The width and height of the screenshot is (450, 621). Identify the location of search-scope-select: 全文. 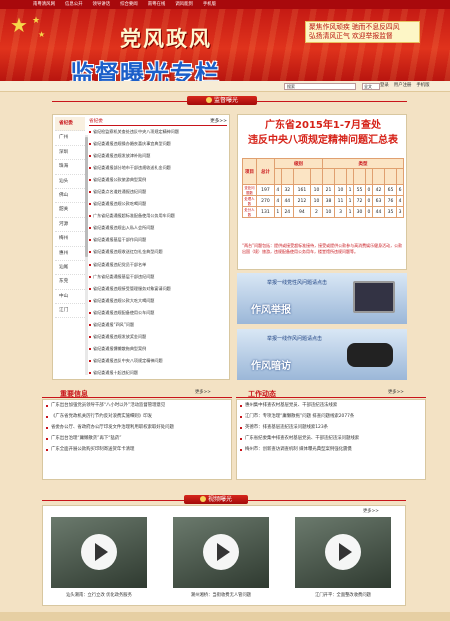
(371, 86).